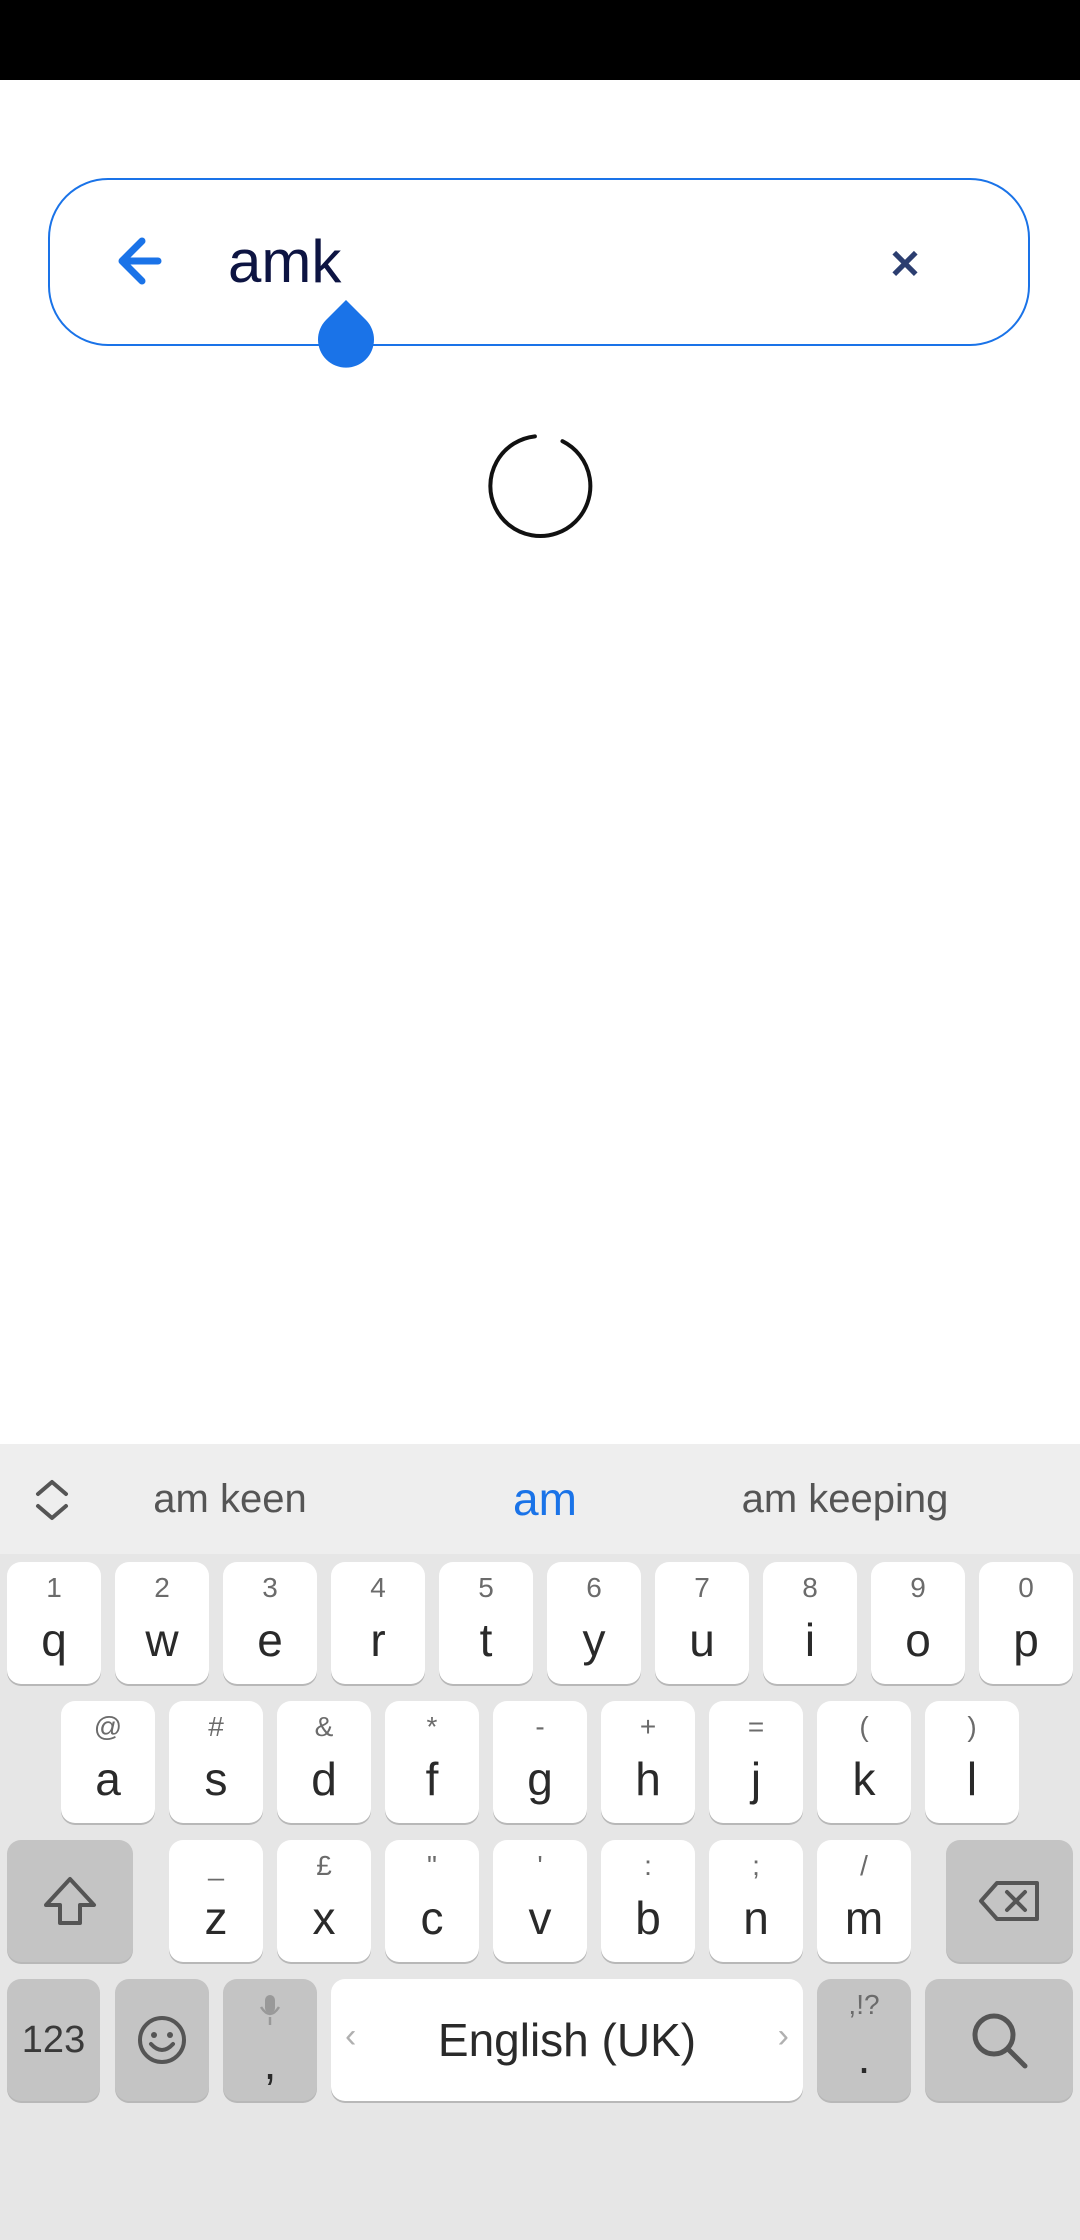 This screenshot has width=1080, height=2240. I want to click on key-primary-label: j, so click(756, 1779).